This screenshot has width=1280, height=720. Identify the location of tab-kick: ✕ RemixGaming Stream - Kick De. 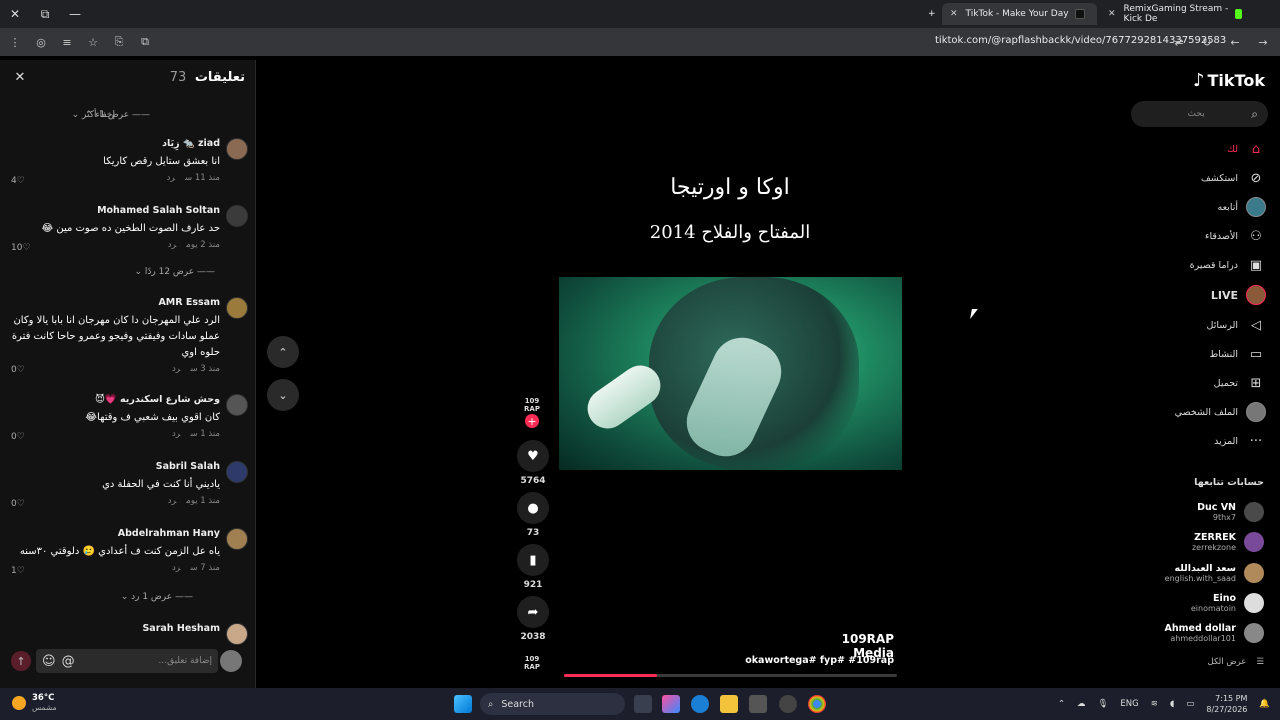
(1175, 14).